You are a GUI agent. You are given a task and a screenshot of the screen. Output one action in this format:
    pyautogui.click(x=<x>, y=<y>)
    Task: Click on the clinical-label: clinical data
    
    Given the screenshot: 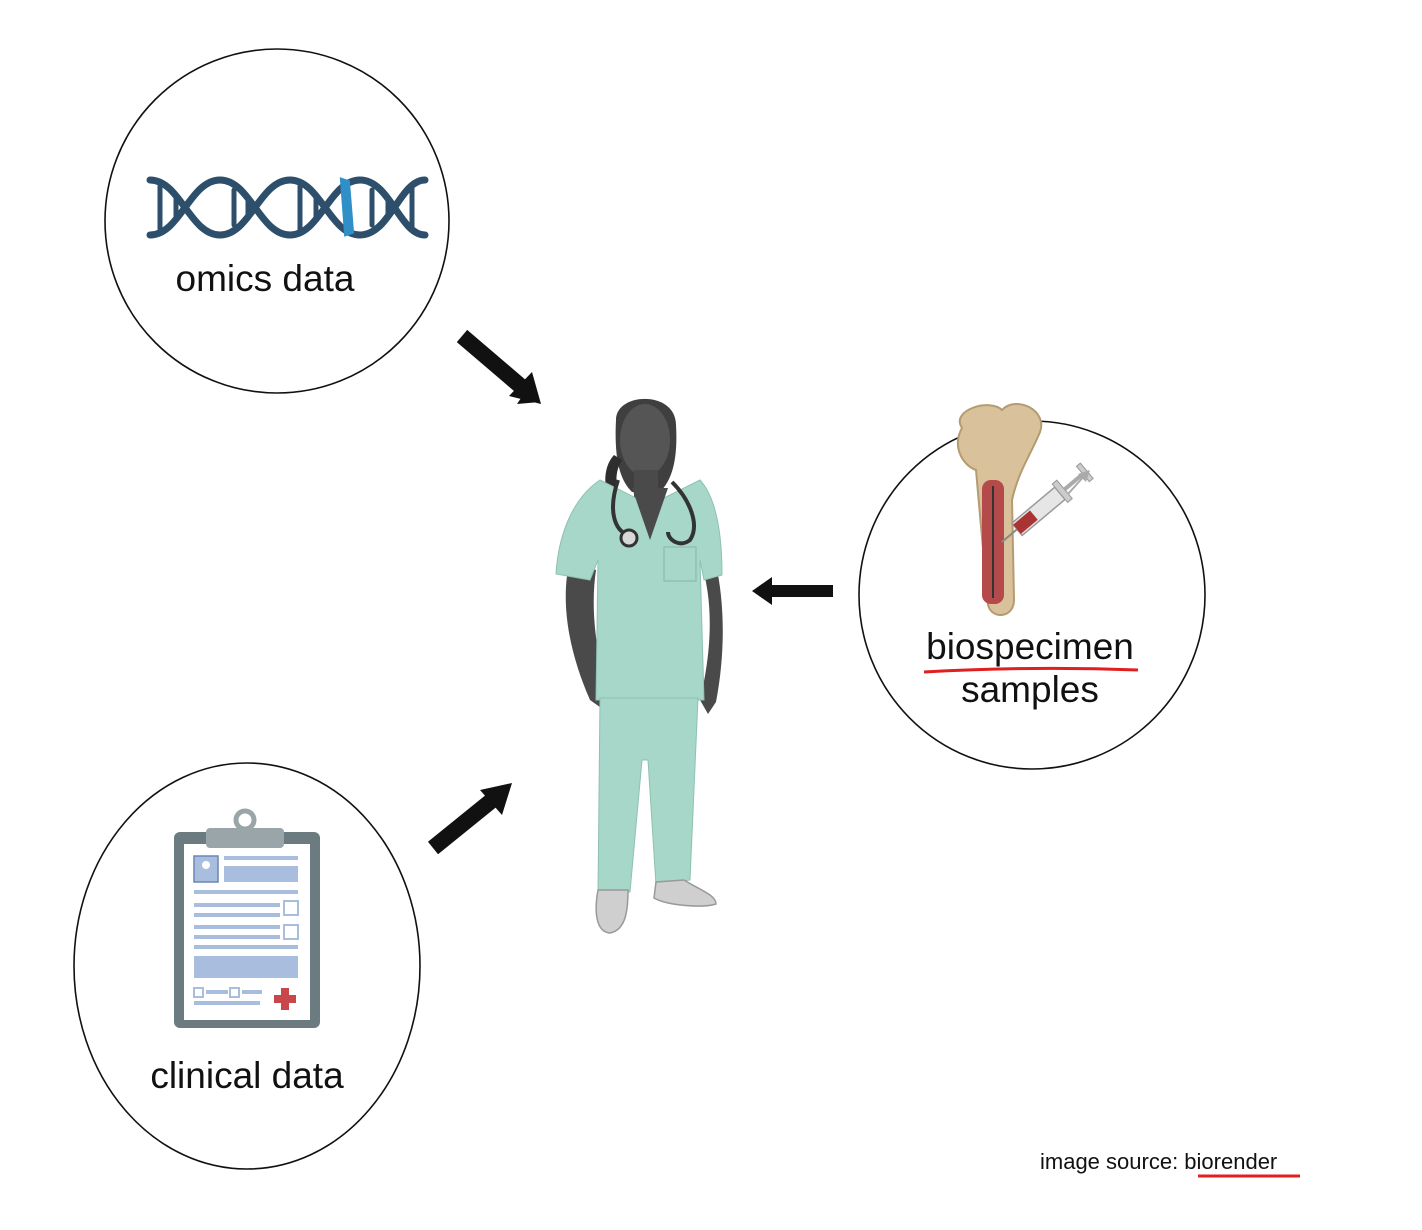 What is the action you would take?
    pyautogui.click(x=247, y=1075)
    